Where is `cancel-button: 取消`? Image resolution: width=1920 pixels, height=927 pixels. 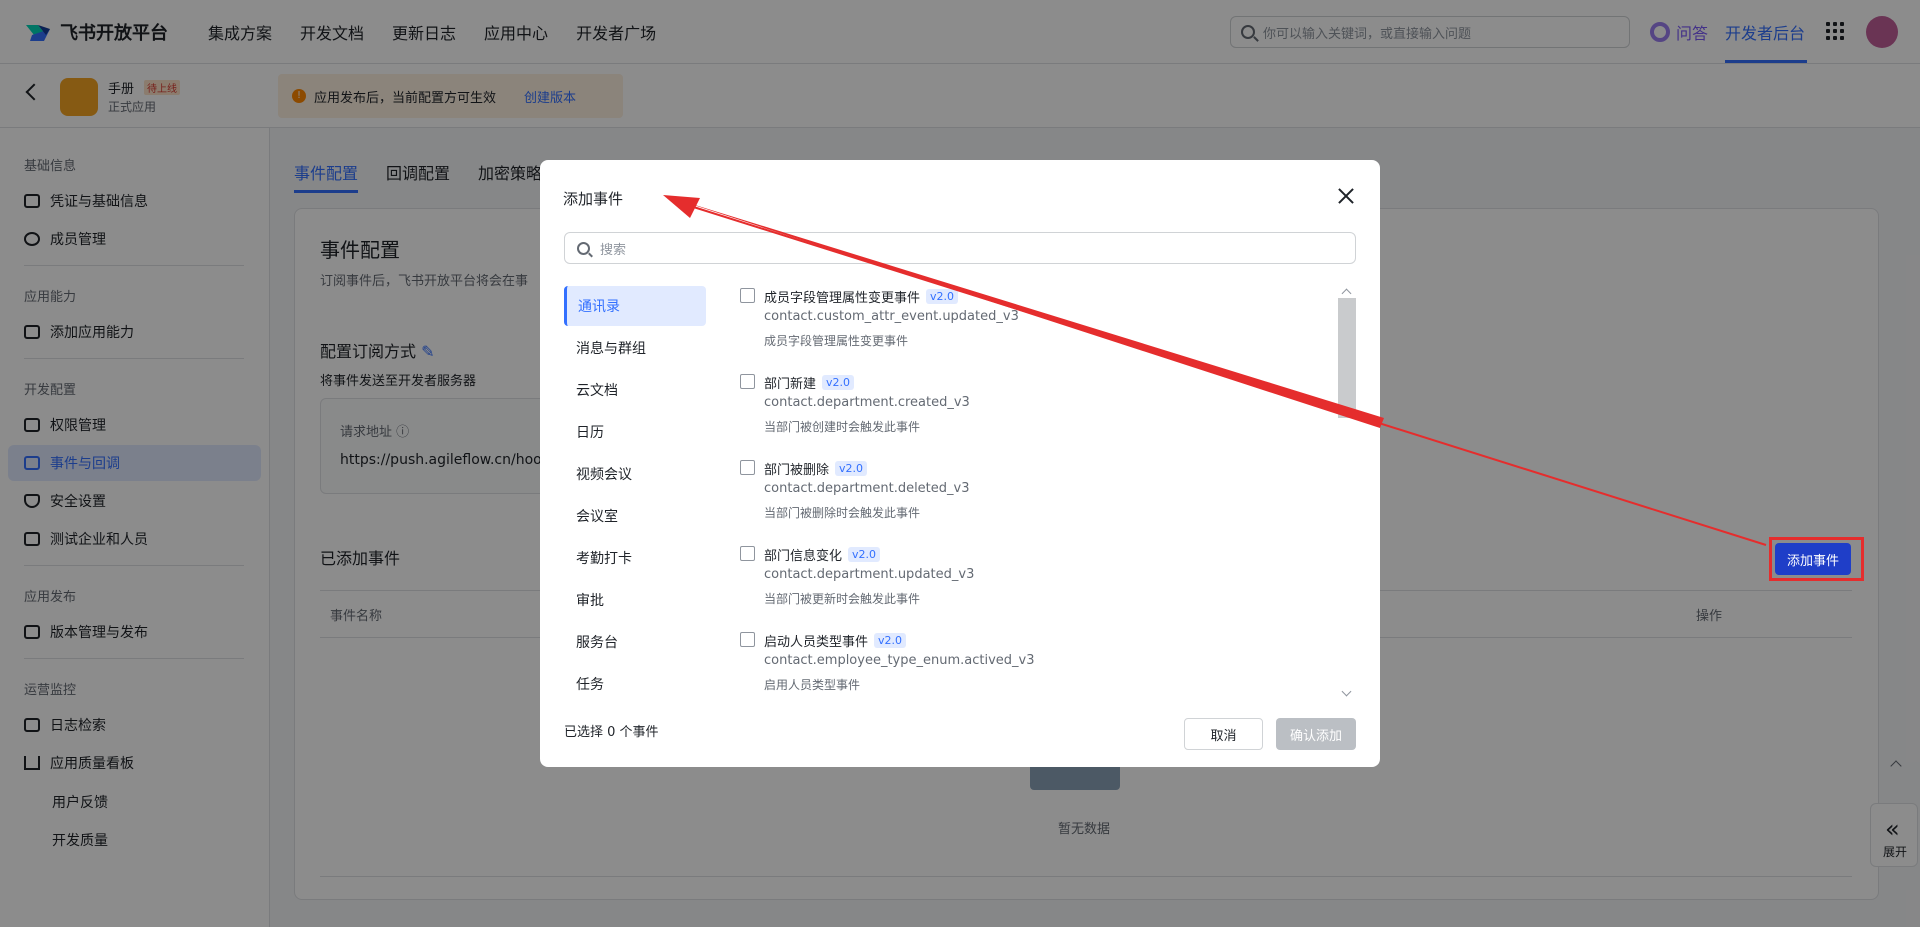
cancel-button: 取消 is located at coordinates (1223, 734).